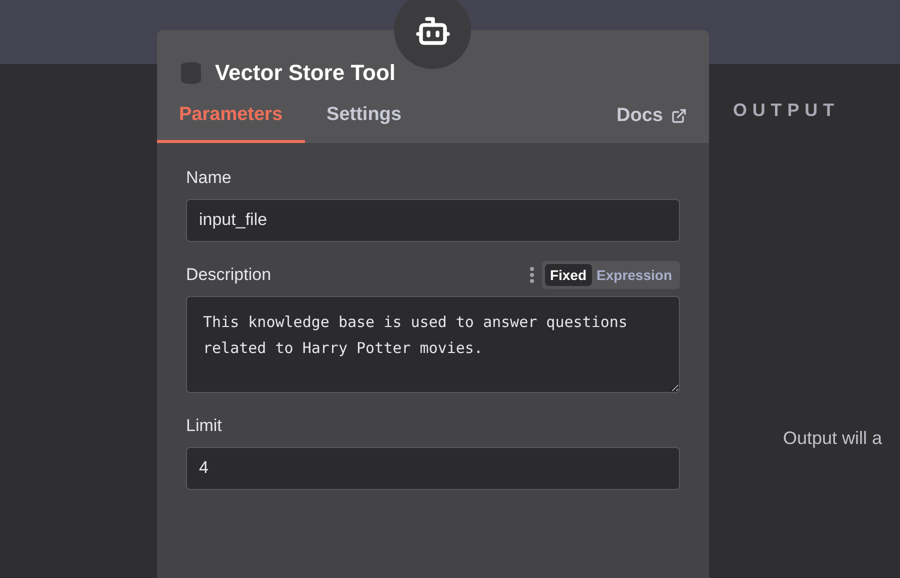 This screenshot has height=578, width=900. What do you see at coordinates (229, 275) in the screenshot?
I see `field-label: Description` at bounding box center [229, 275].